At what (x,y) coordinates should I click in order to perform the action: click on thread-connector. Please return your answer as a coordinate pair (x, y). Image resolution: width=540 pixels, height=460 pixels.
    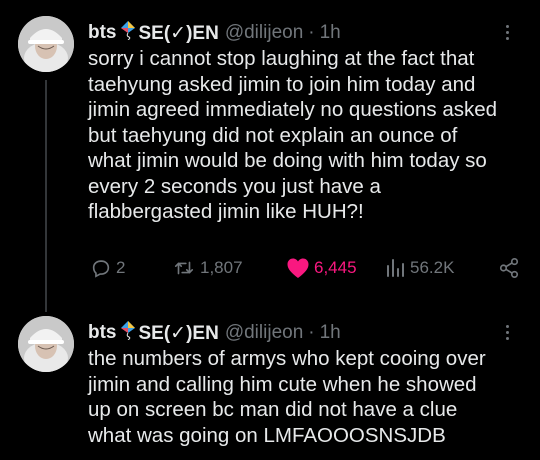
    Looking at the image, I should click on (46, 196).